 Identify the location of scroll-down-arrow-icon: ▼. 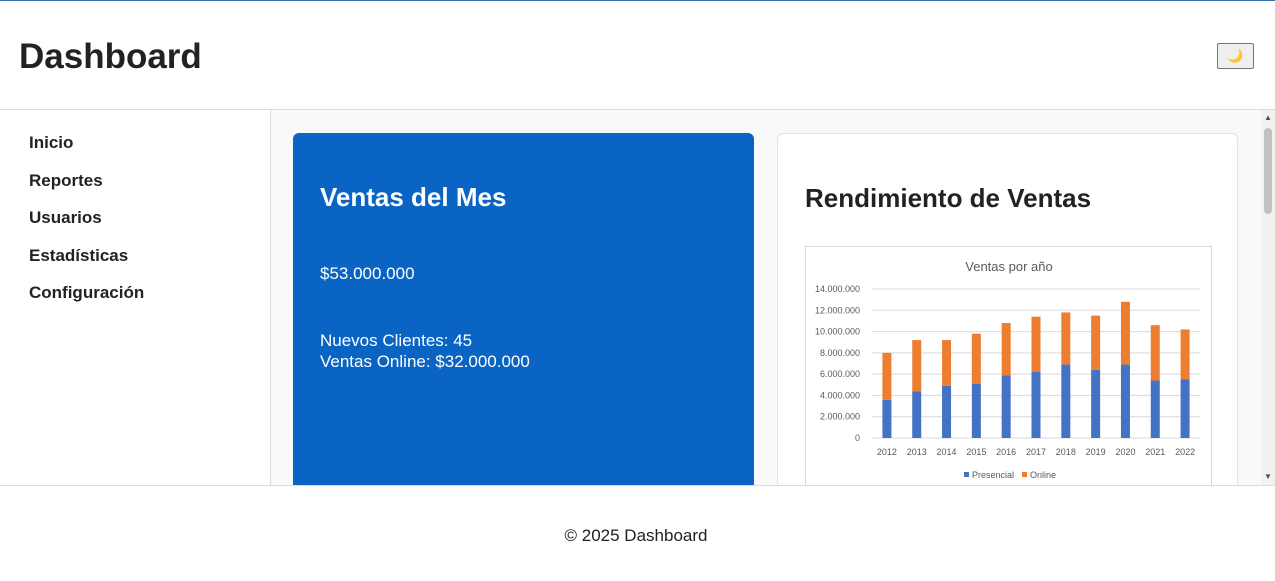
(1268, 477).